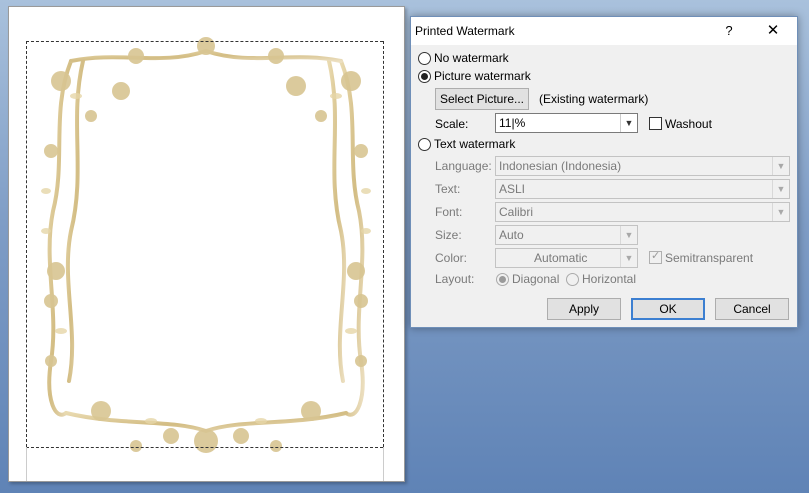 Image resolution: width=809 pixels, height=493 pixels. Describe the element at coordinates (752, 309) in the screenshot. I see `cancel-button: Cancel` at that location.